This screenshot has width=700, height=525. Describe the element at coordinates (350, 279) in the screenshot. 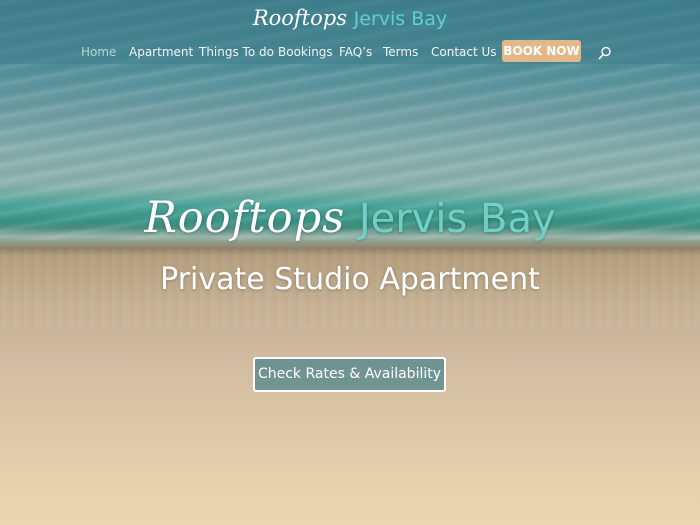

I see `hero-subtitle: Private Studio Apartment` at that location.